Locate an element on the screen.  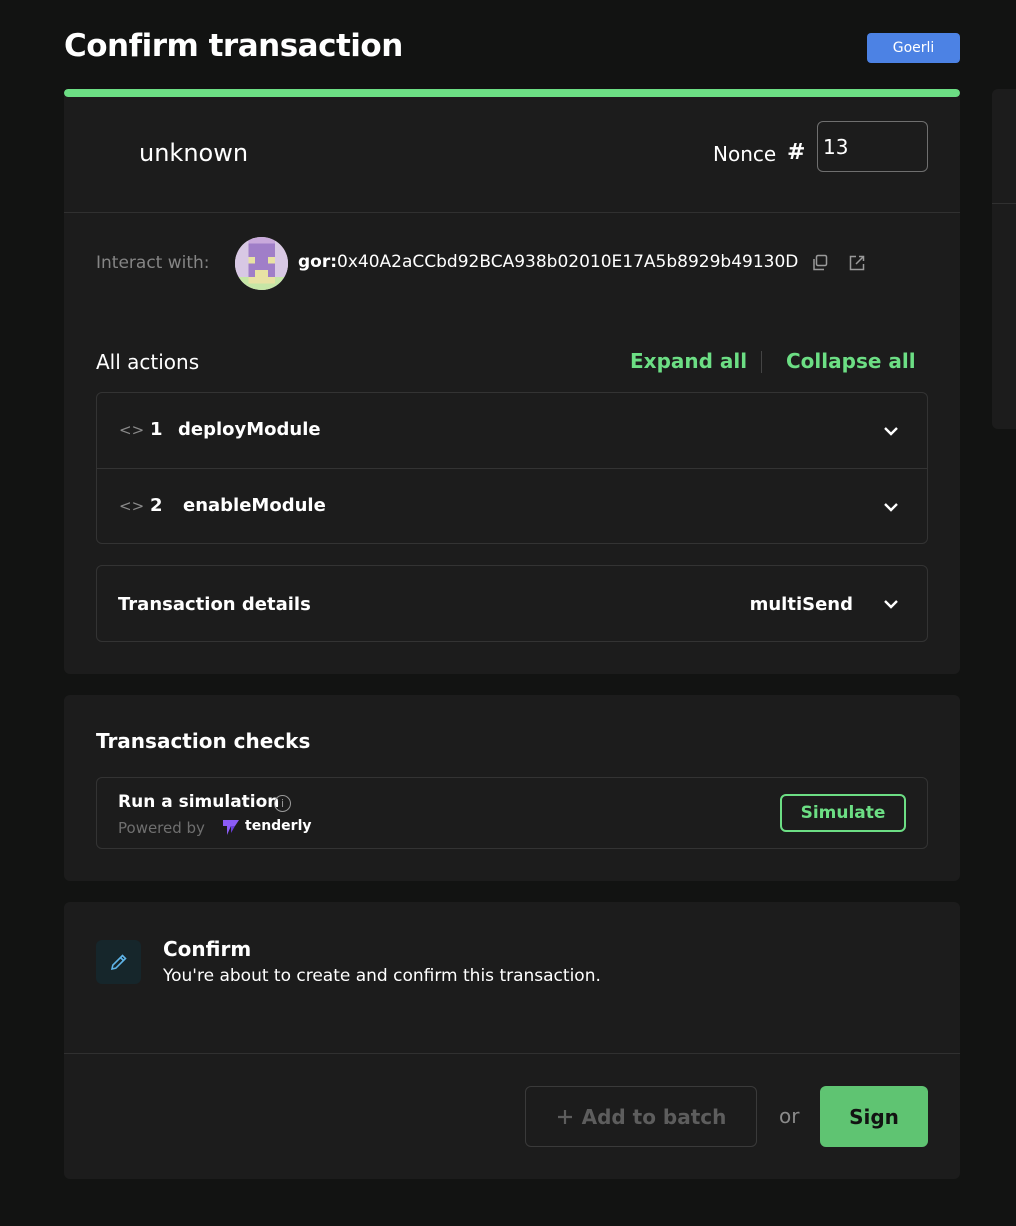
actions-list: <> 1 deployModule <> 2 enableModule is located at coordinates (512, 468).